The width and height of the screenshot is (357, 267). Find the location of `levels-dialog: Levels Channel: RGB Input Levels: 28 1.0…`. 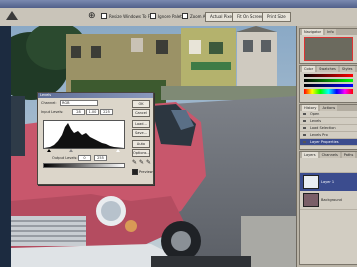

levels-dialog: Levels Channel: RGB Input Levels: 28 1.0… is located at coordinates (95, 138).